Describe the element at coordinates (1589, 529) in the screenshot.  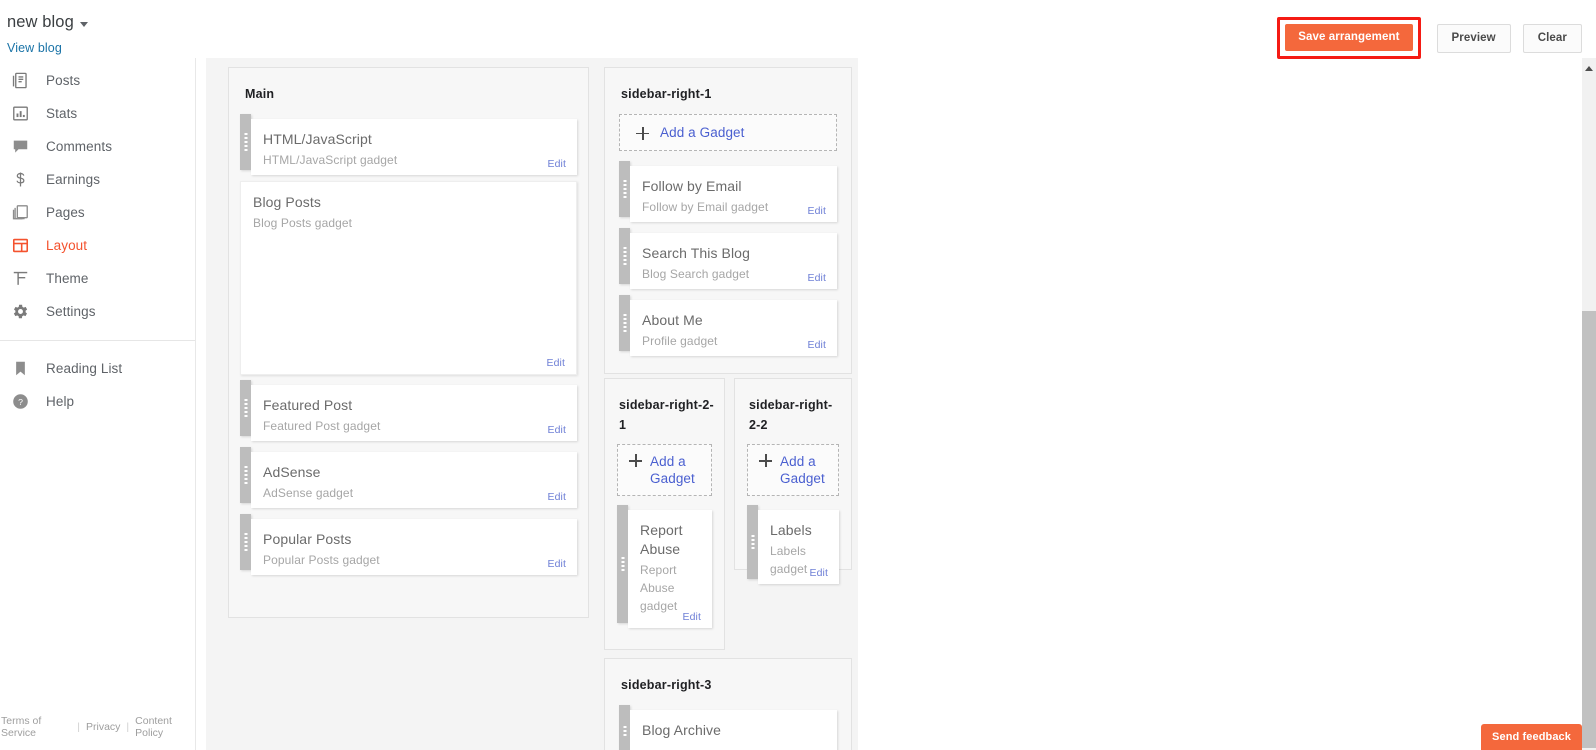
I see `scrollbar-thumb` at that location.